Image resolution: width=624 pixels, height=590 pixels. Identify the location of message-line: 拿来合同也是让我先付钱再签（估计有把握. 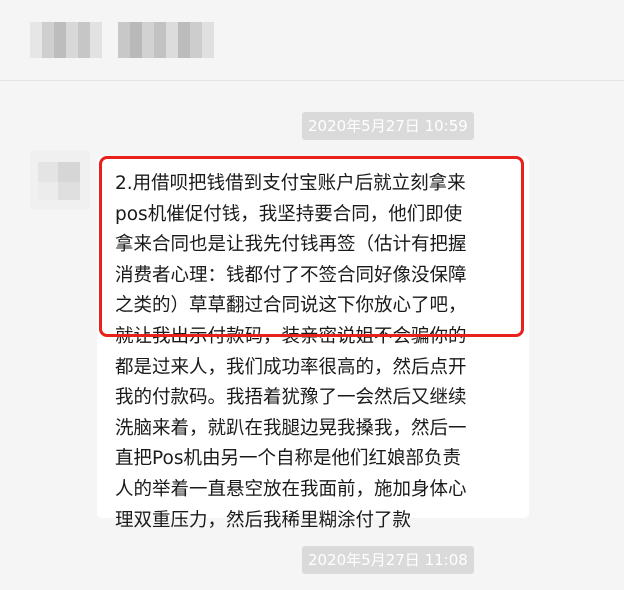
(291, 245).